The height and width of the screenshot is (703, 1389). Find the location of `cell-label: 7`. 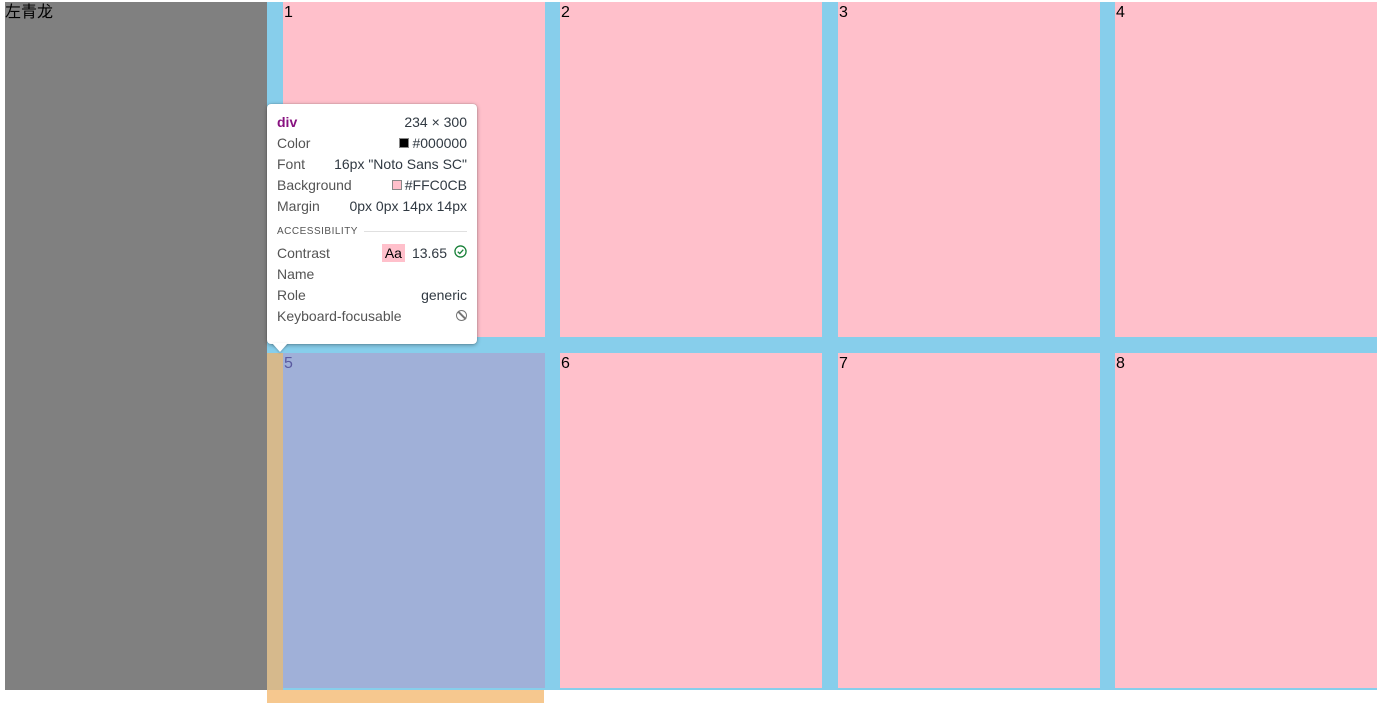

cell-label: 7 is located at coordinates (843, 363).